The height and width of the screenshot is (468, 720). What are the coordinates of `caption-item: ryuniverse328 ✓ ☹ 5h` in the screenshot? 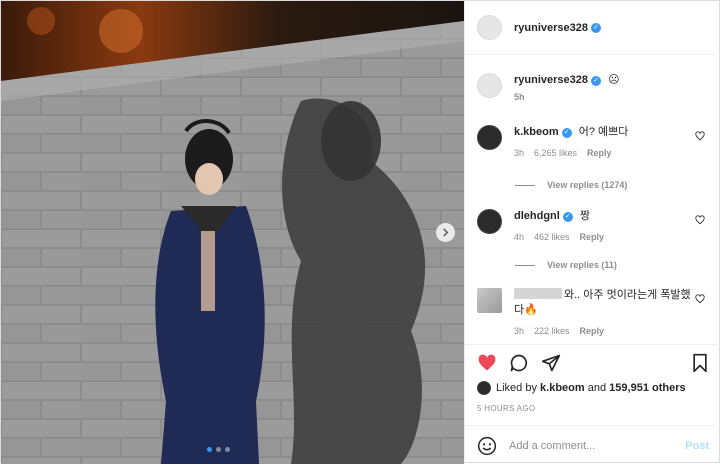 It's located at (597, 89).